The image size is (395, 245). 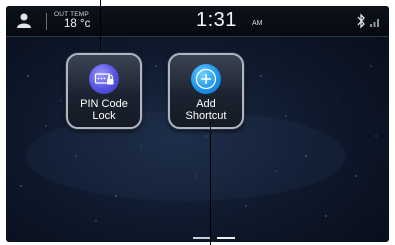 I want to click on add-shortcut-button: Add Shortcut, so click(x=206, y=91).